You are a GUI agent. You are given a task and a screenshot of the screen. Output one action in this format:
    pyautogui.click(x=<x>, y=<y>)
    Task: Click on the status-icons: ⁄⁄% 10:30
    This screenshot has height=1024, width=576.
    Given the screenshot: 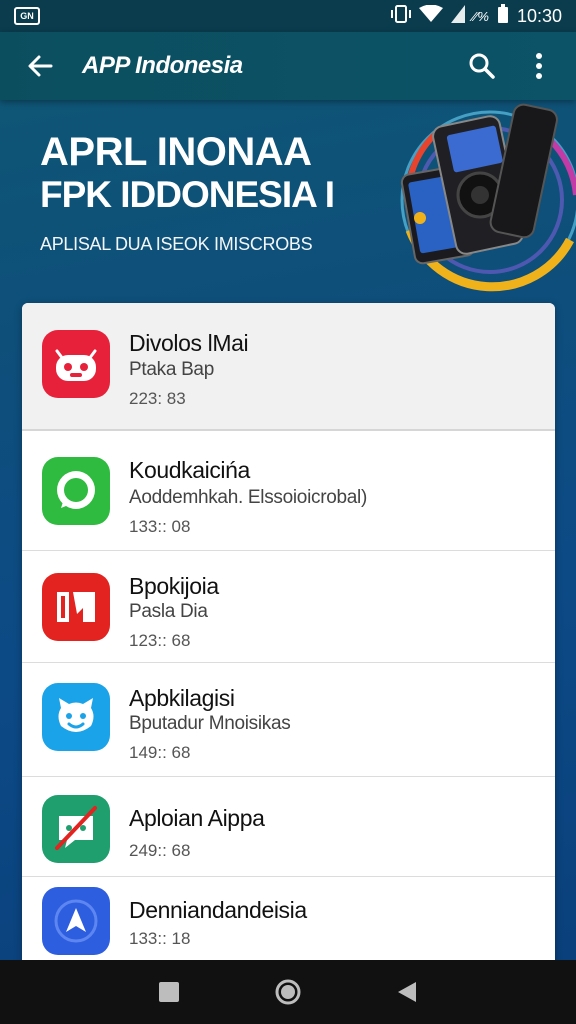 What is the action you would take?
    pyautogui.click(x=476, y=16)
    